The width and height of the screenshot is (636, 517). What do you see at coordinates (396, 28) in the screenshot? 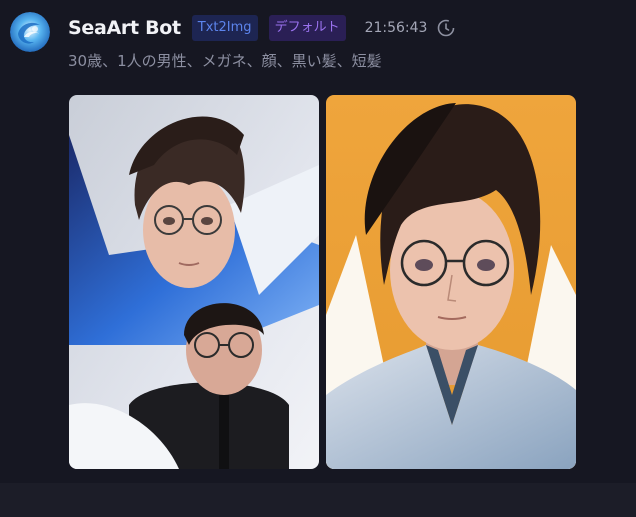
I see `timestamp: 21:56:43` at bounding box center [396, 28].